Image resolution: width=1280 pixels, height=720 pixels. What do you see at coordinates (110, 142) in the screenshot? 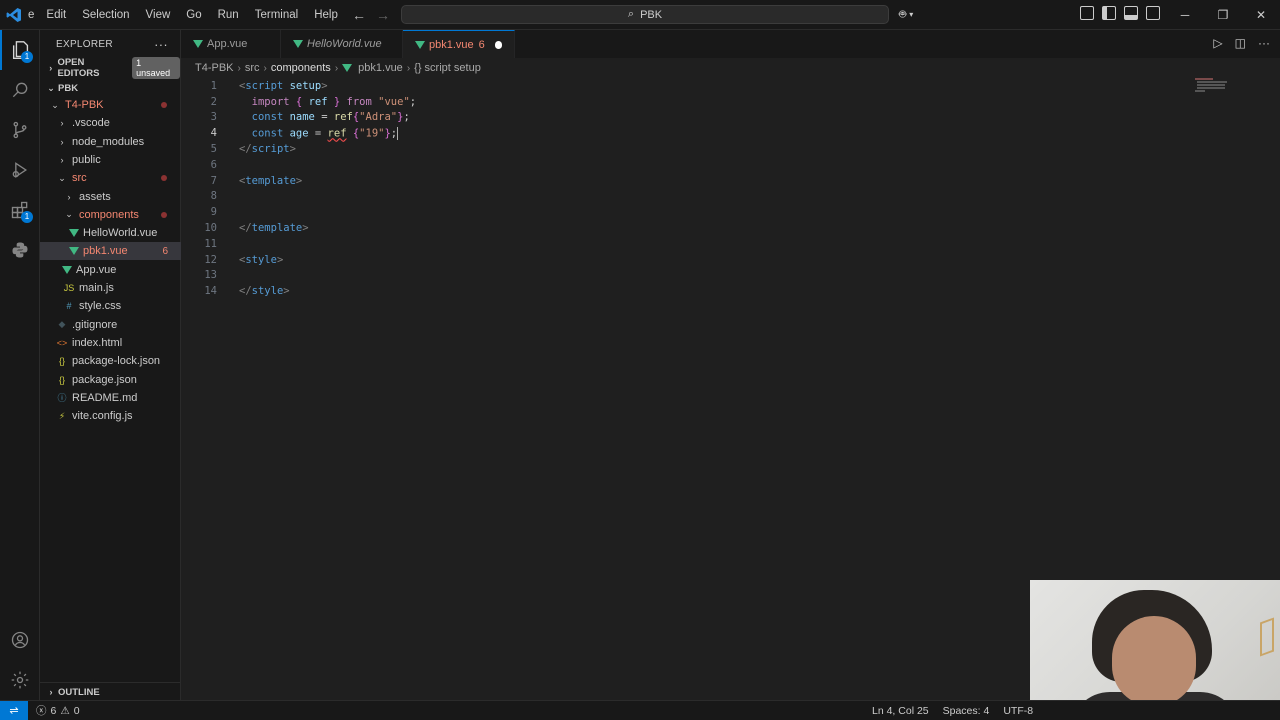
I see `file-tree-item: › node_modules` at bounding box center [110, 142].